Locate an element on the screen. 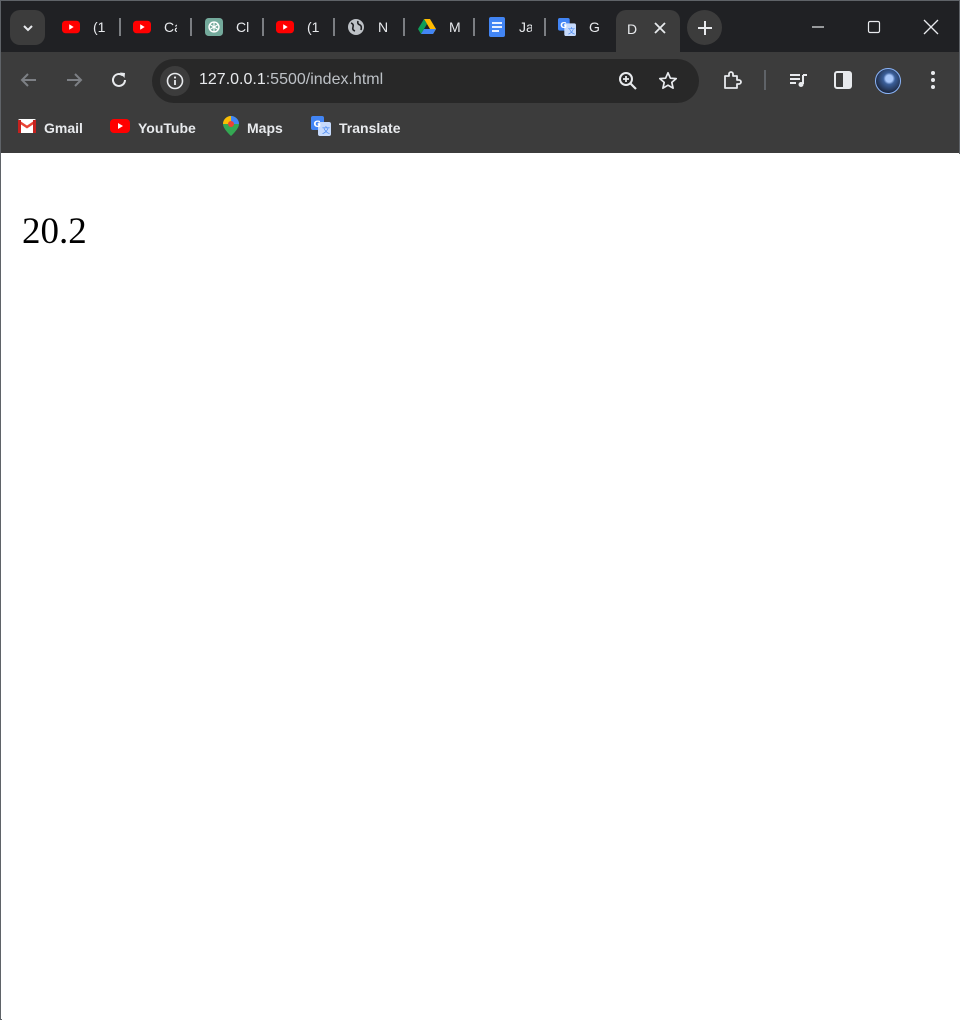 This screenshot has width=960, height=1020. bookmark-label: Maps is located at coordinates (265, 128).